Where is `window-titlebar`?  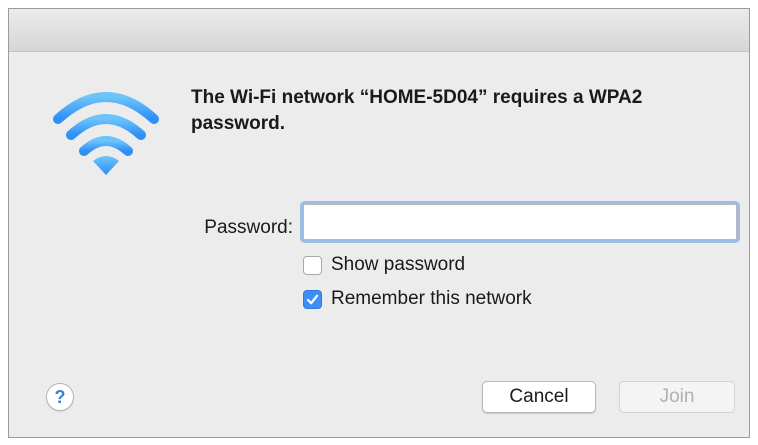 window-titlebar is located at coordinates (379, 30).